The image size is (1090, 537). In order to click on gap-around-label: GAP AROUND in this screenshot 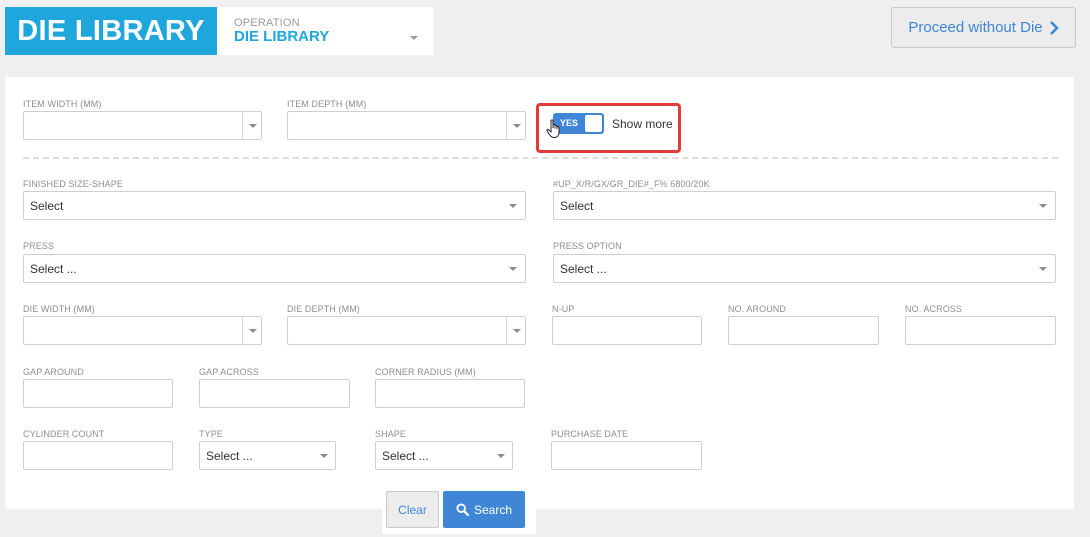, I will do `click(53, 372)`.